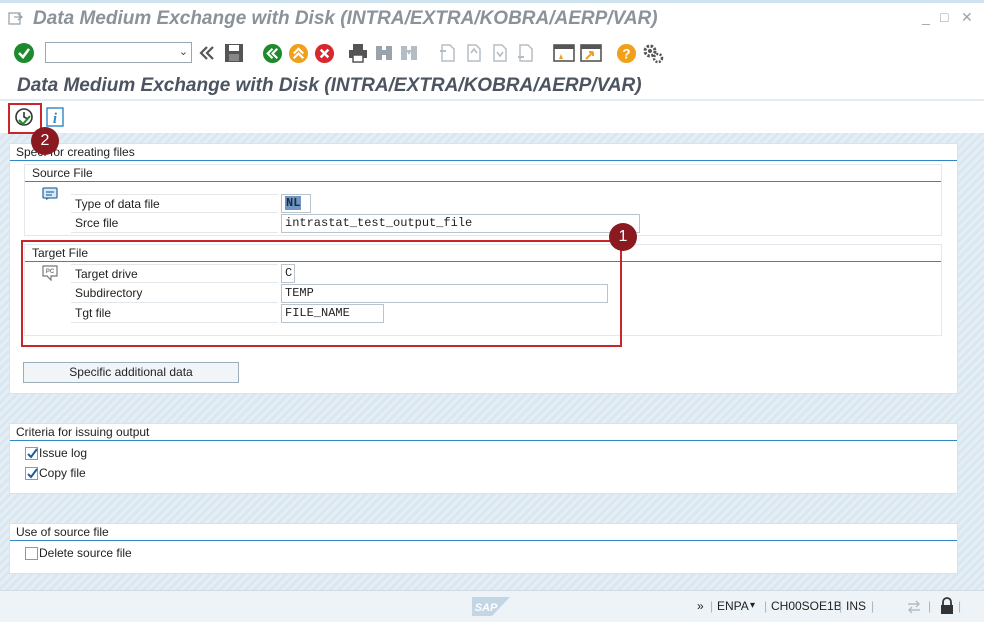 Image resolution: width=984 pixels, height=622 pixels. What do you see at coordinates (483, 152) in the screenshot?
I see `spec-group-title: Spec. for creating files` at bounding box center [483, 152].